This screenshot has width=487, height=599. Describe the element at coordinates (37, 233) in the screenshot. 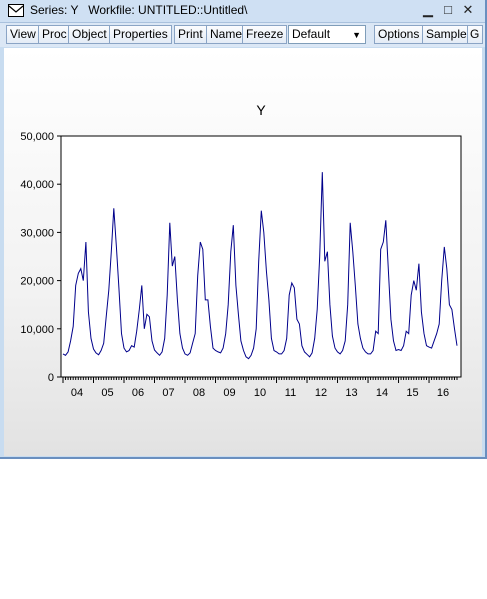

I see `y-tick-label: 30,000` at that location.